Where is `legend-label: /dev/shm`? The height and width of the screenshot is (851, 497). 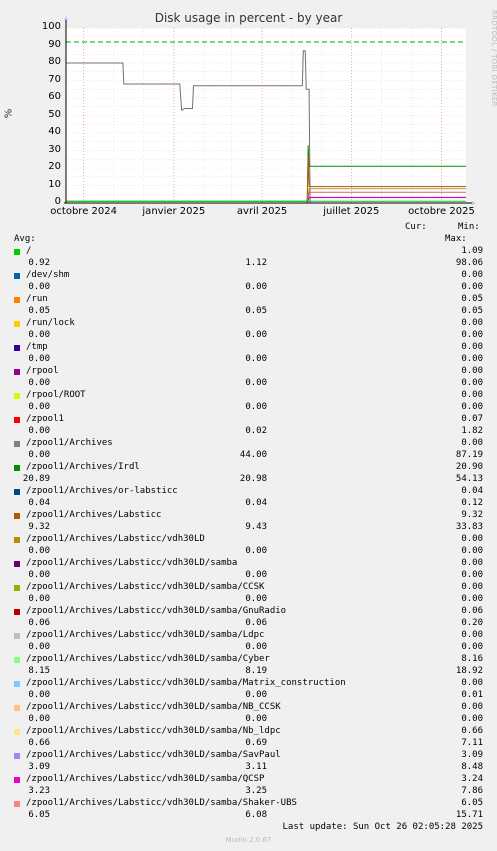 legend-label: /dev/shm is located at coordinates (48, 275).